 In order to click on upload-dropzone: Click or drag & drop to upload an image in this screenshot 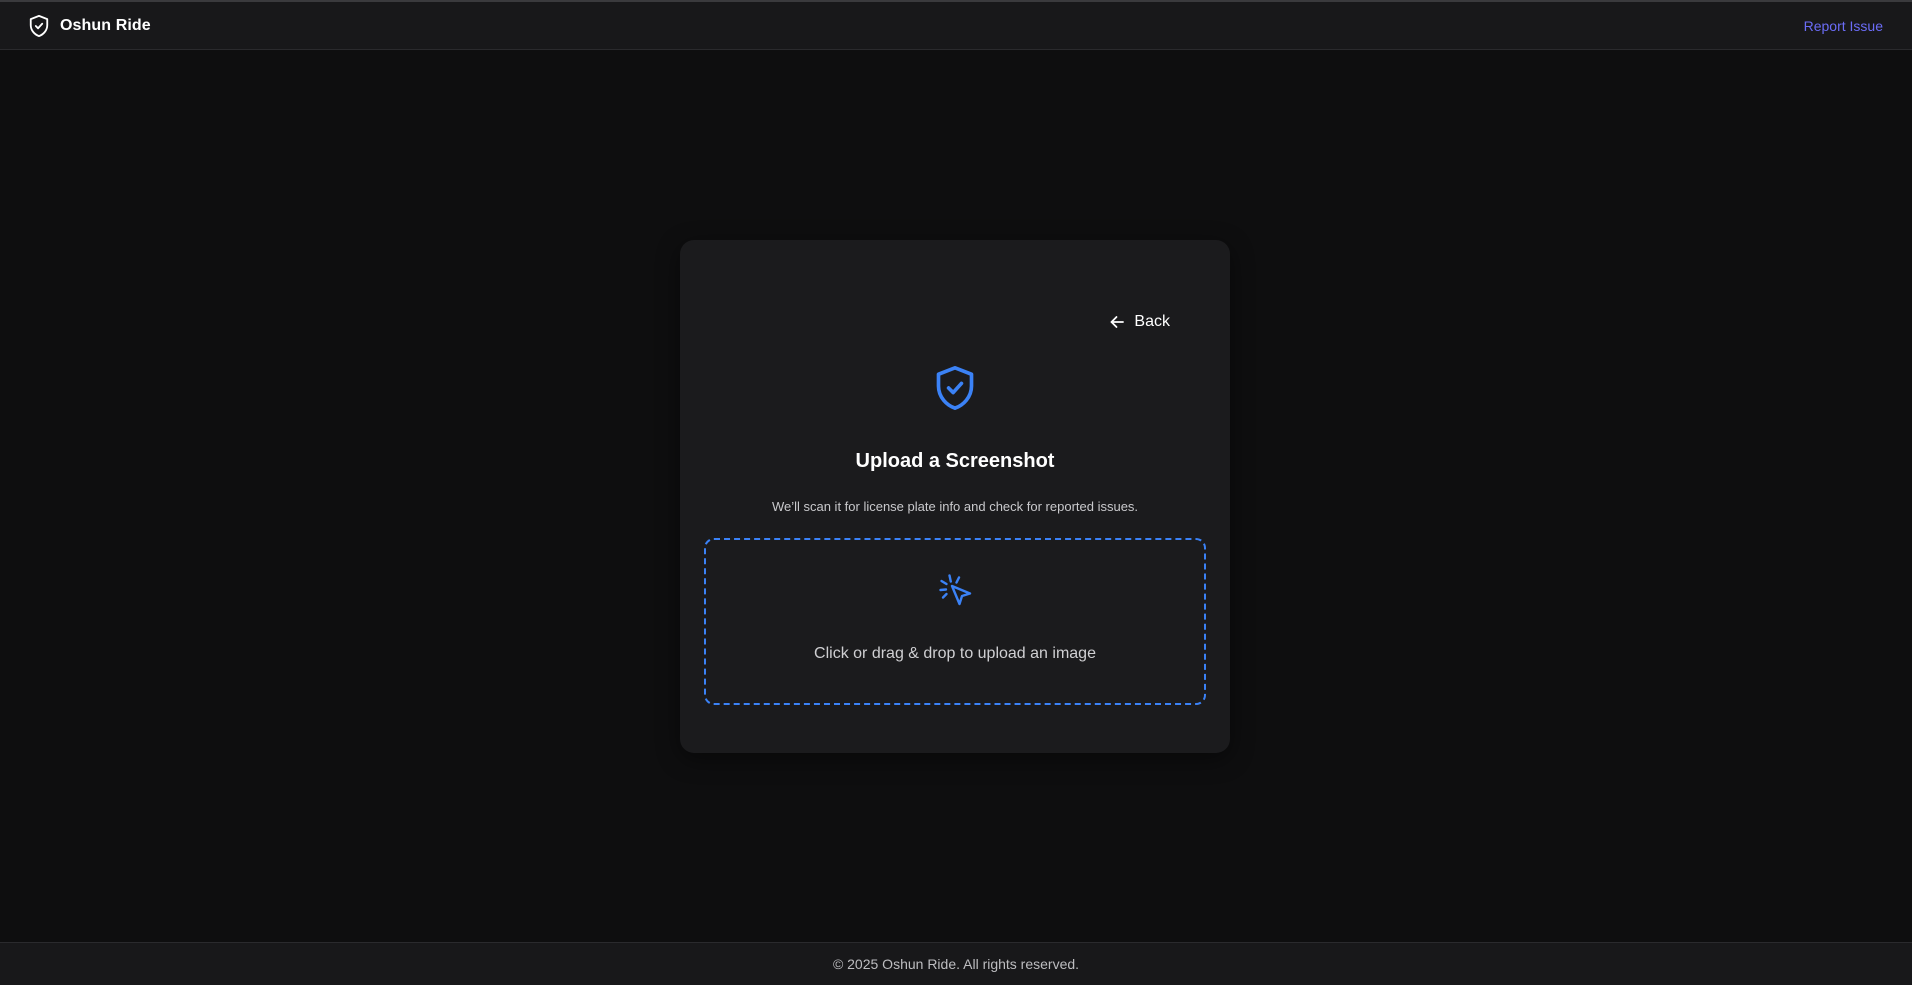, I will do `click(955, 621)`.